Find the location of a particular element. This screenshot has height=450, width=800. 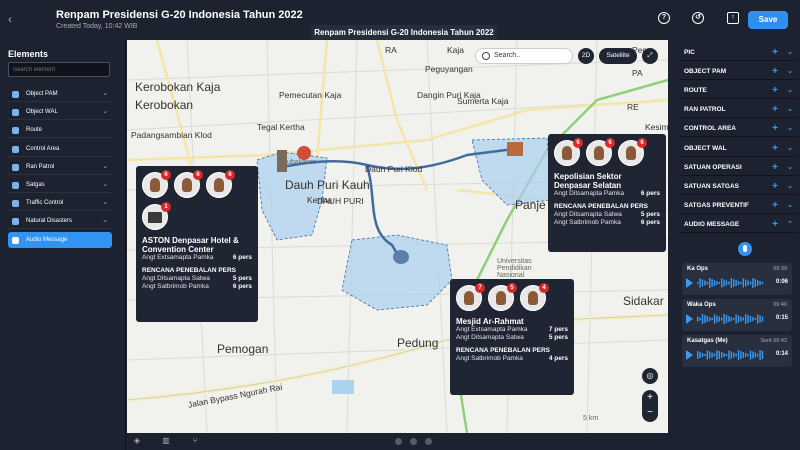

mosque-marker-icon is located at coordinates (401, 257).